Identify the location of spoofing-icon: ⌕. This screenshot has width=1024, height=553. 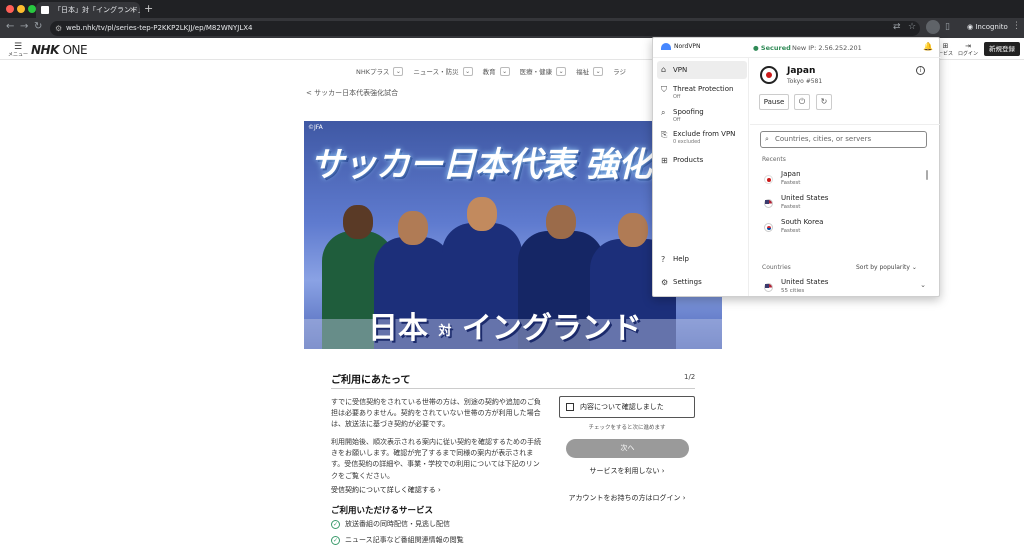
(663, 112).